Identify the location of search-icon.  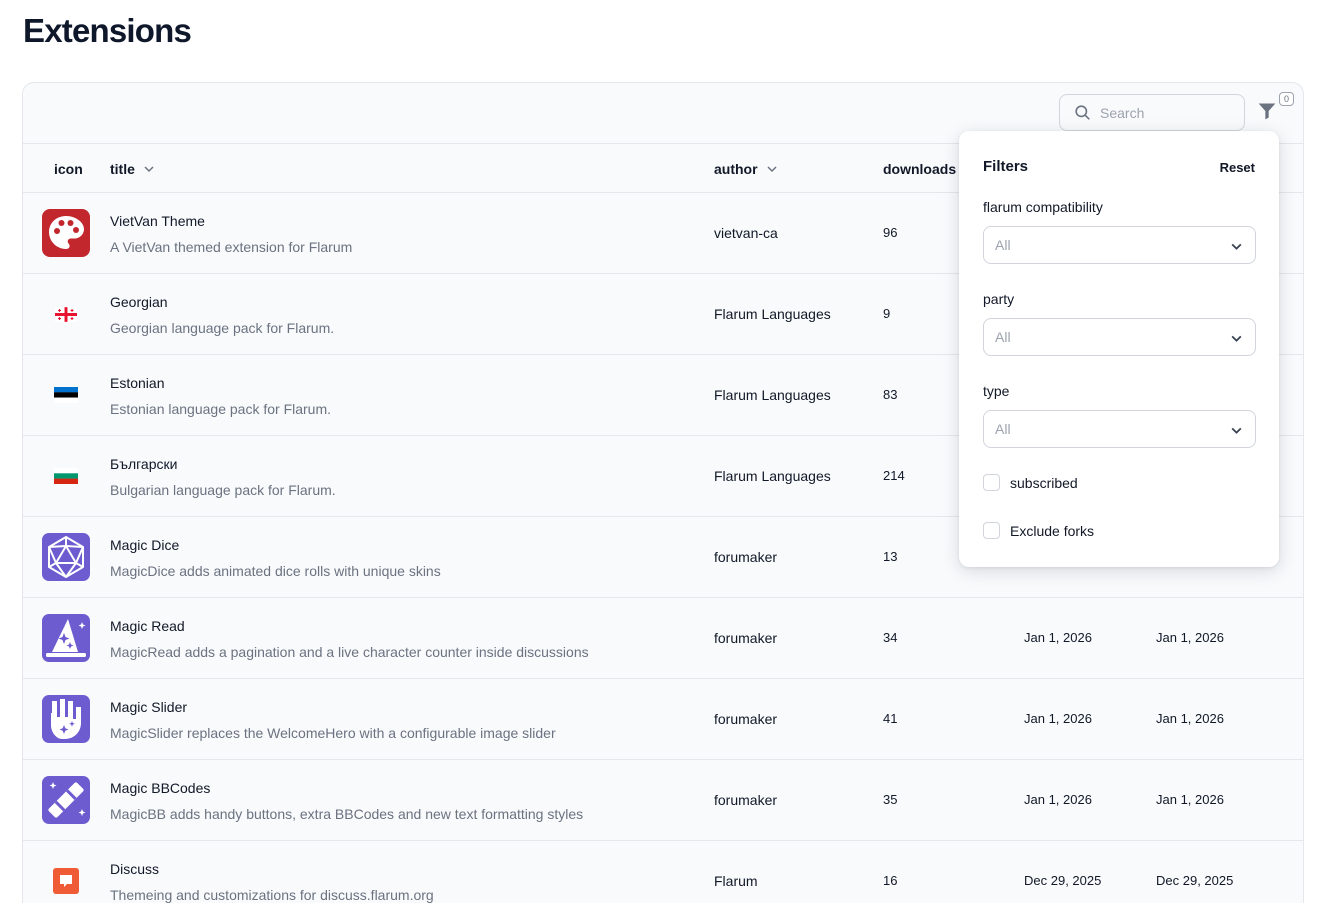
(1082, 112).